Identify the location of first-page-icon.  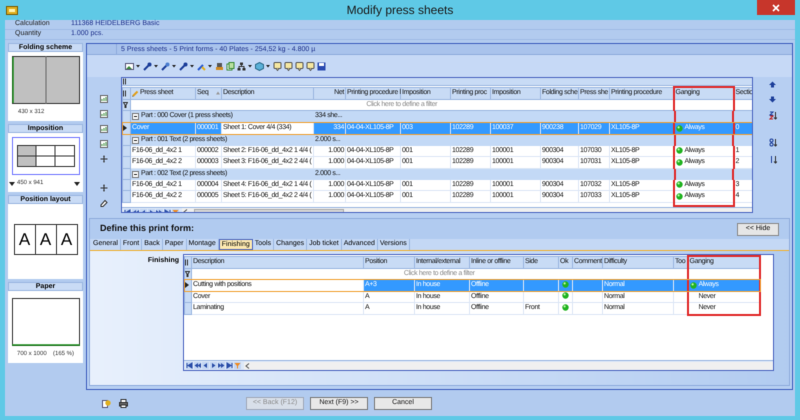
(189, 365).